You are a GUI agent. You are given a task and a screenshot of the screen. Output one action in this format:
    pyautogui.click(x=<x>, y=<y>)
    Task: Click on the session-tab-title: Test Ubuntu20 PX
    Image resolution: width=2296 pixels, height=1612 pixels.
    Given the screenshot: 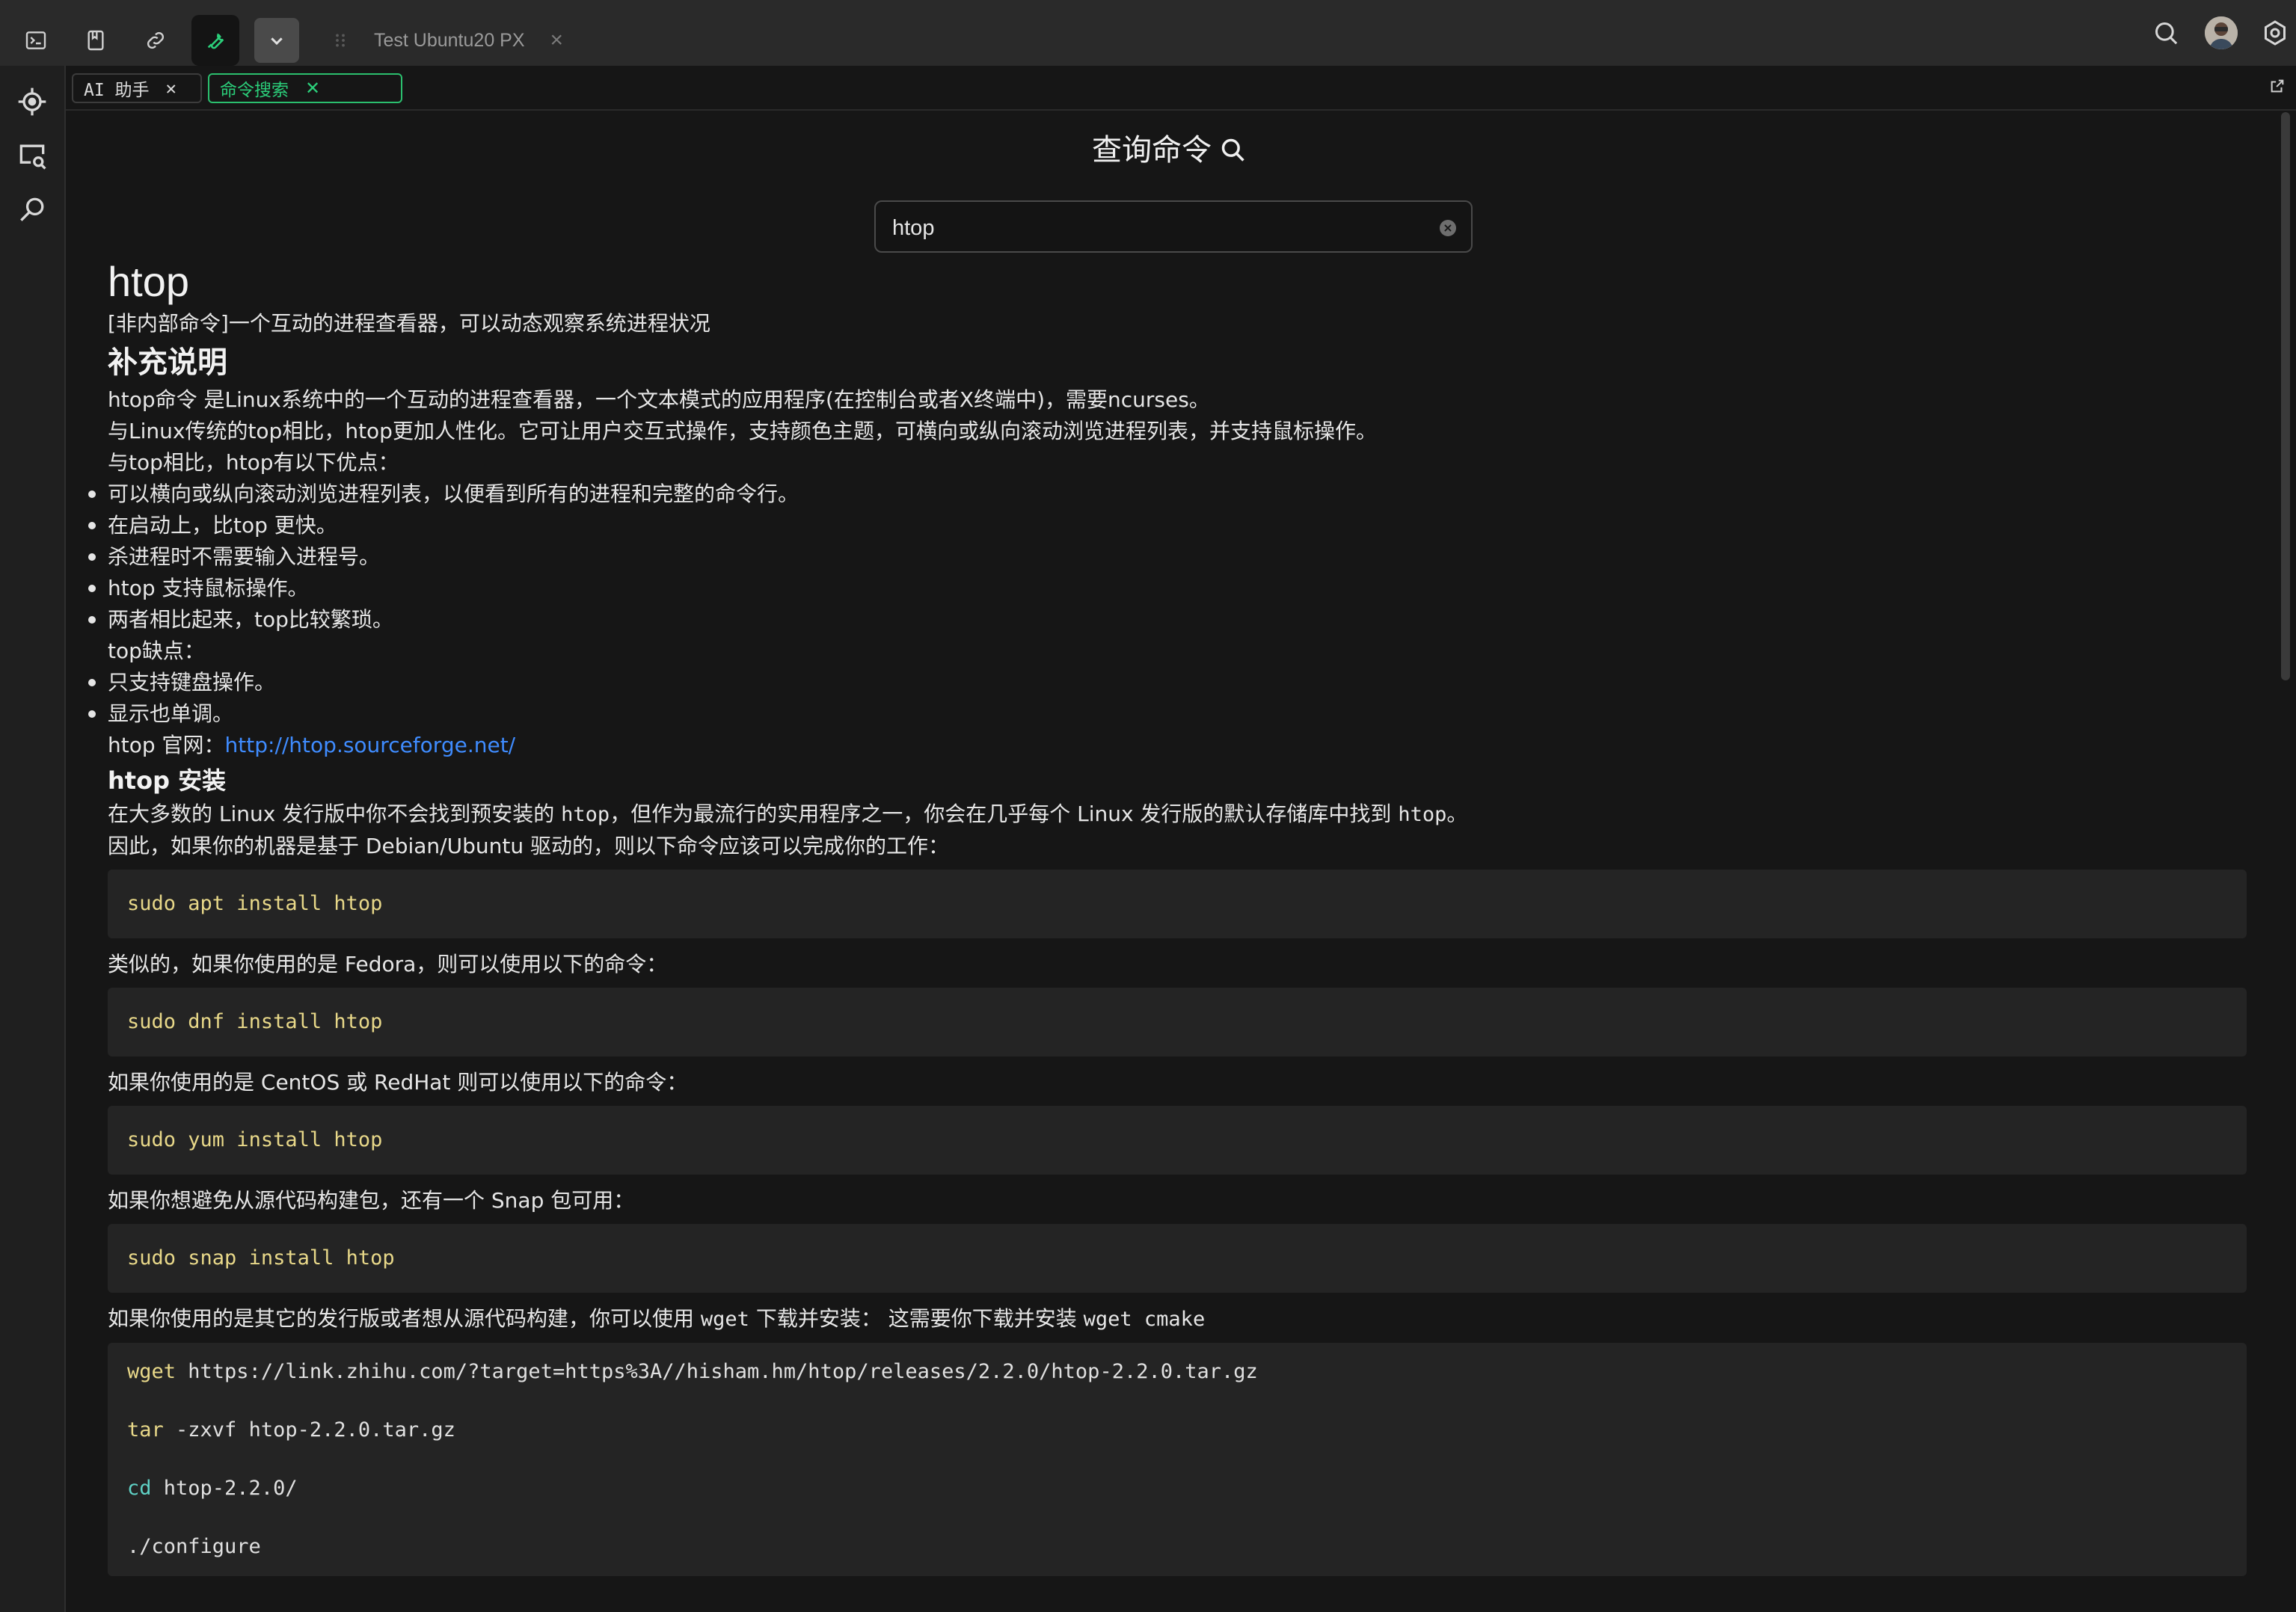 What is the action you would take?
    pyautogui.click(x=449, y=40)
    